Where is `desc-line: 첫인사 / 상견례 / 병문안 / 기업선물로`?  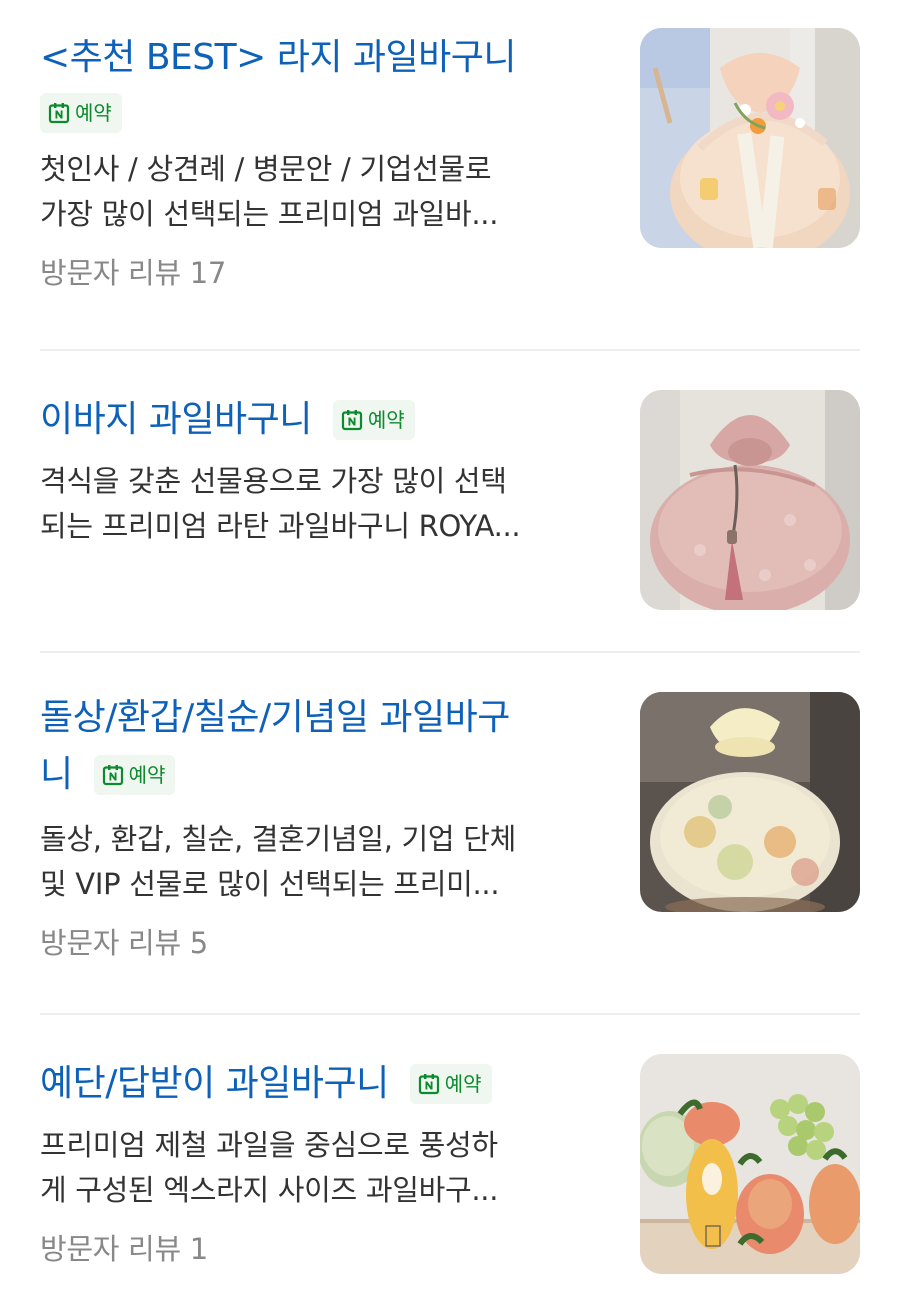 desc-line: 첫인사 / 상견례 / 병문안 / 기업선물로 is located at coordinates (266, 169).